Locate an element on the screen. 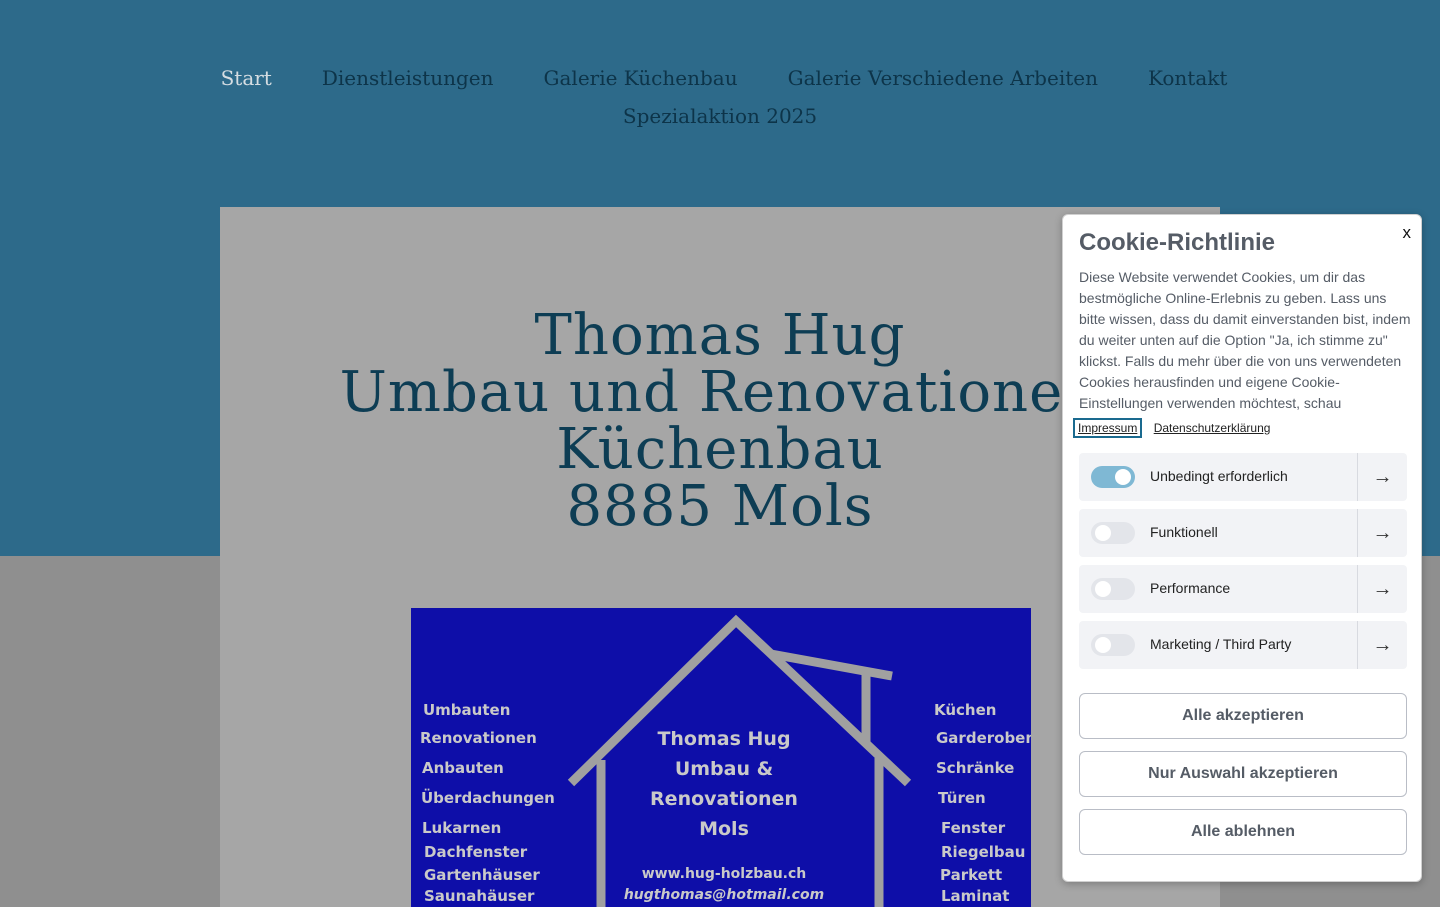 Image resolution: width=1440 pixels, height=907 pixels. cookie-option-functional: Funktionell → is located at coordinates (1243, 533).